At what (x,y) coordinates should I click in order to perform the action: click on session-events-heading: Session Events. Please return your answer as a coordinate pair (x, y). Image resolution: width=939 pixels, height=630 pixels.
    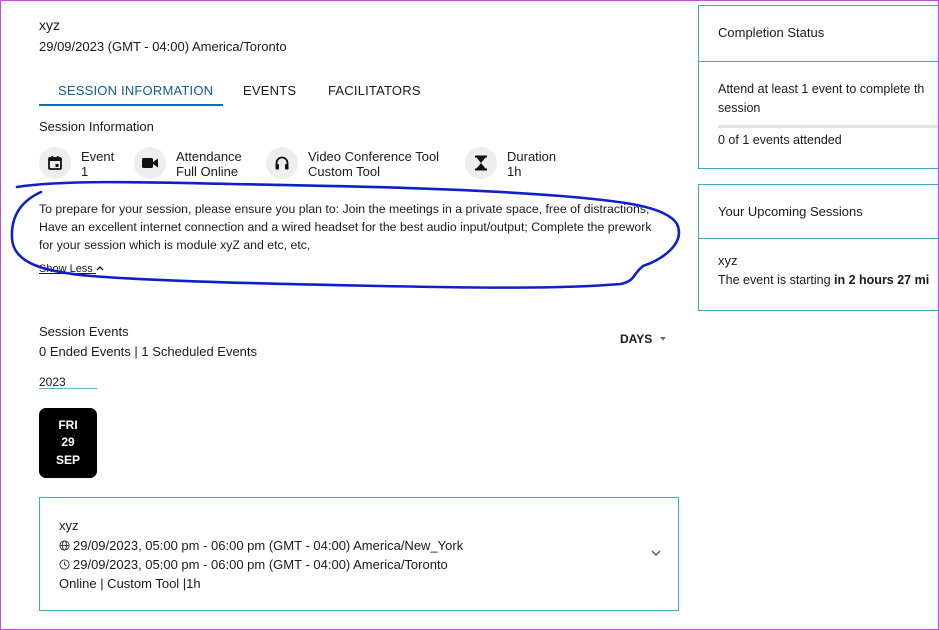
    Looking at the image, I should click on (84, 331).